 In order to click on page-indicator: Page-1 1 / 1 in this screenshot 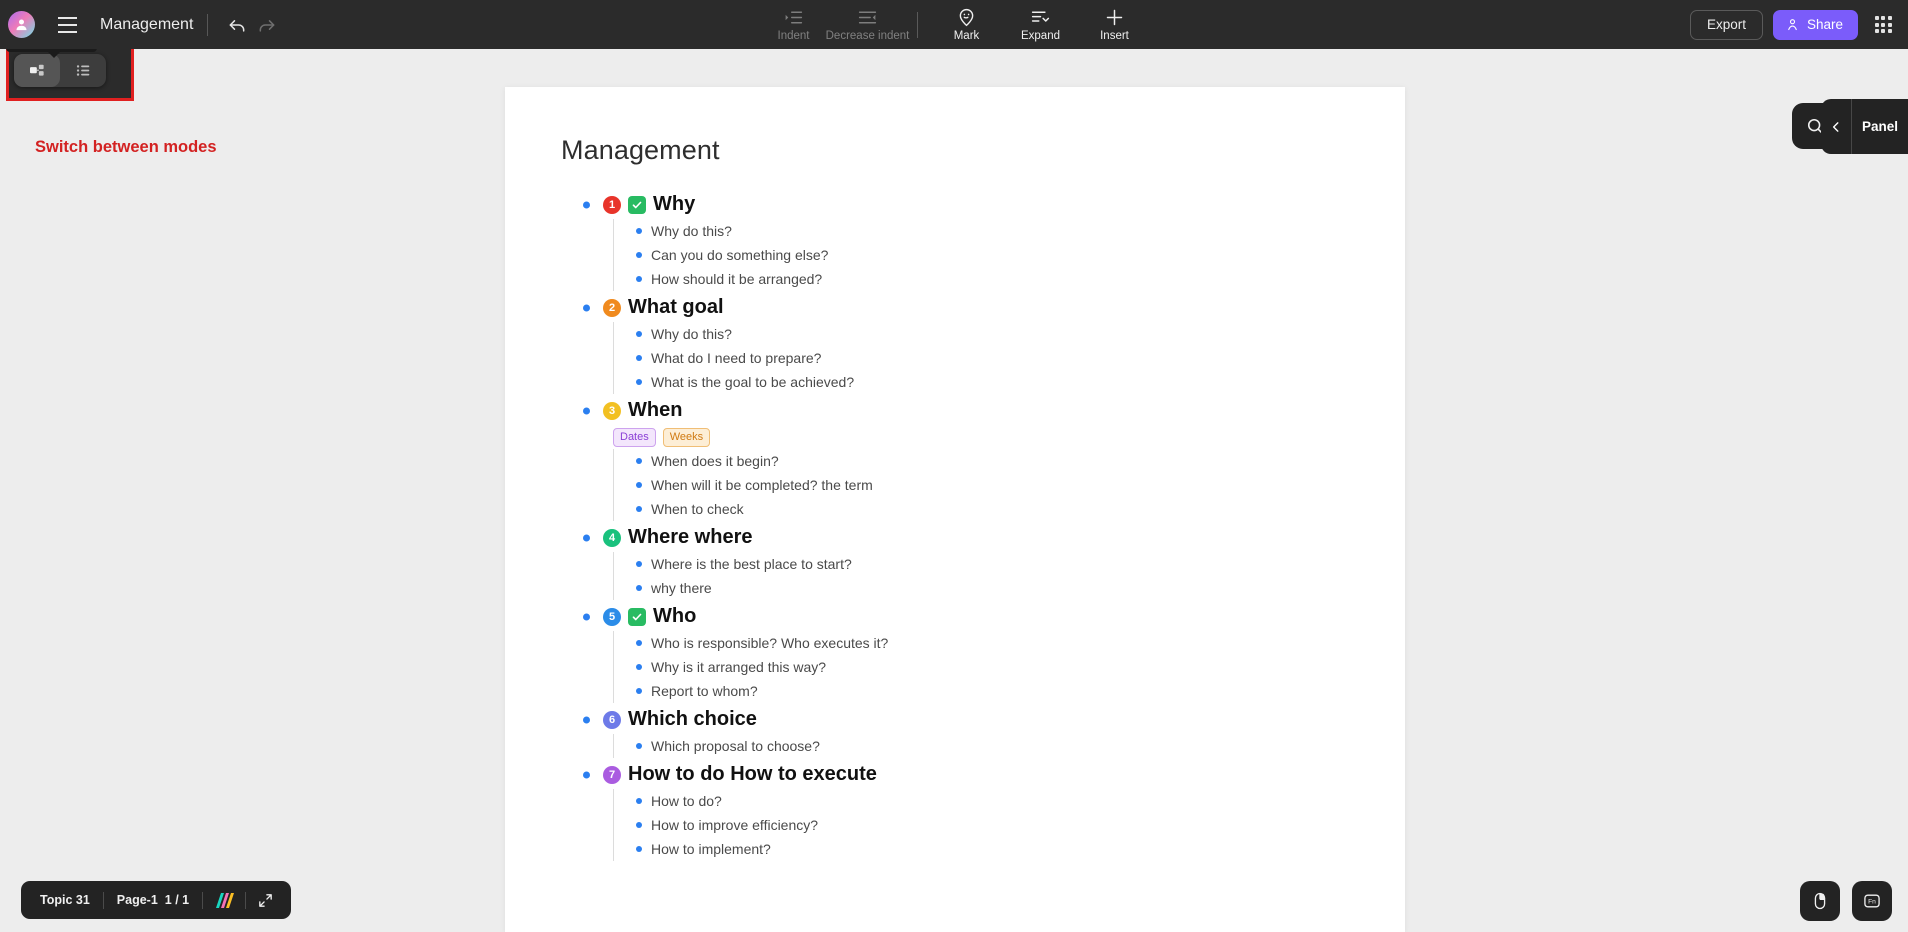, I will do `click(153, 900)`.